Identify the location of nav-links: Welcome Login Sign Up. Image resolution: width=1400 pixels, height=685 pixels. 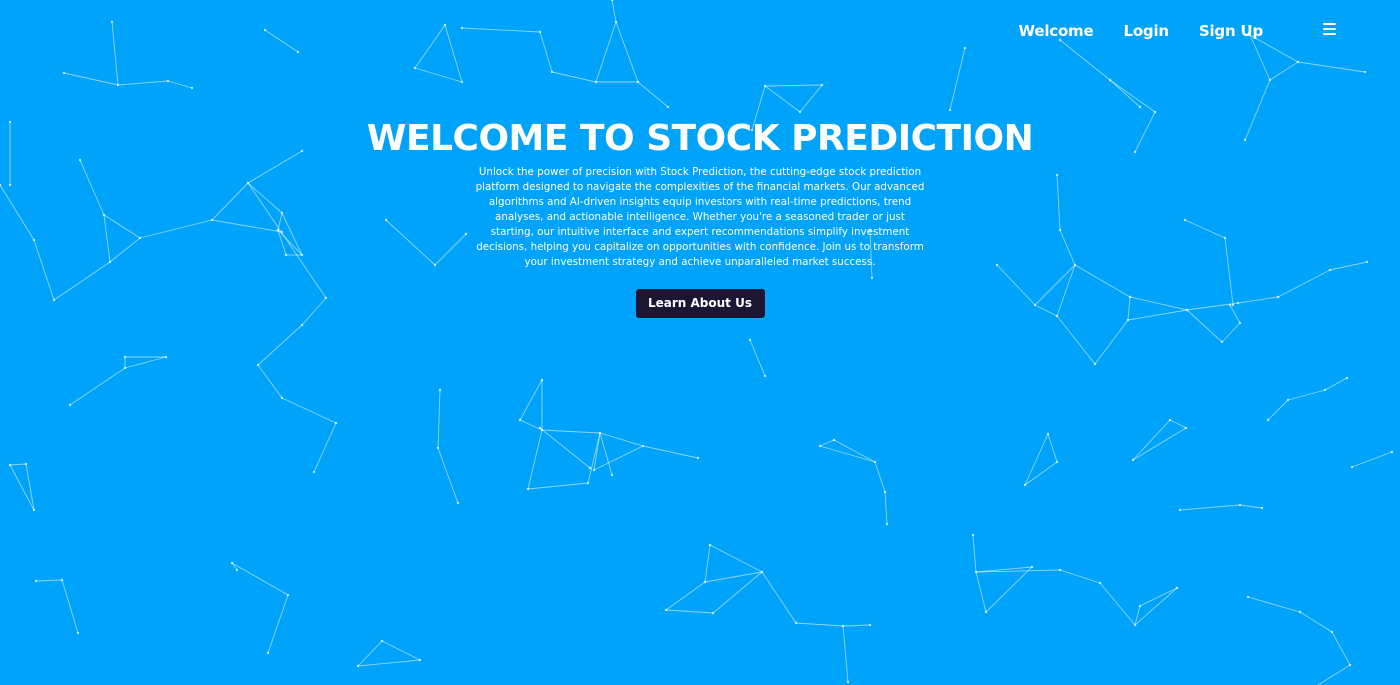
(1141, 31).